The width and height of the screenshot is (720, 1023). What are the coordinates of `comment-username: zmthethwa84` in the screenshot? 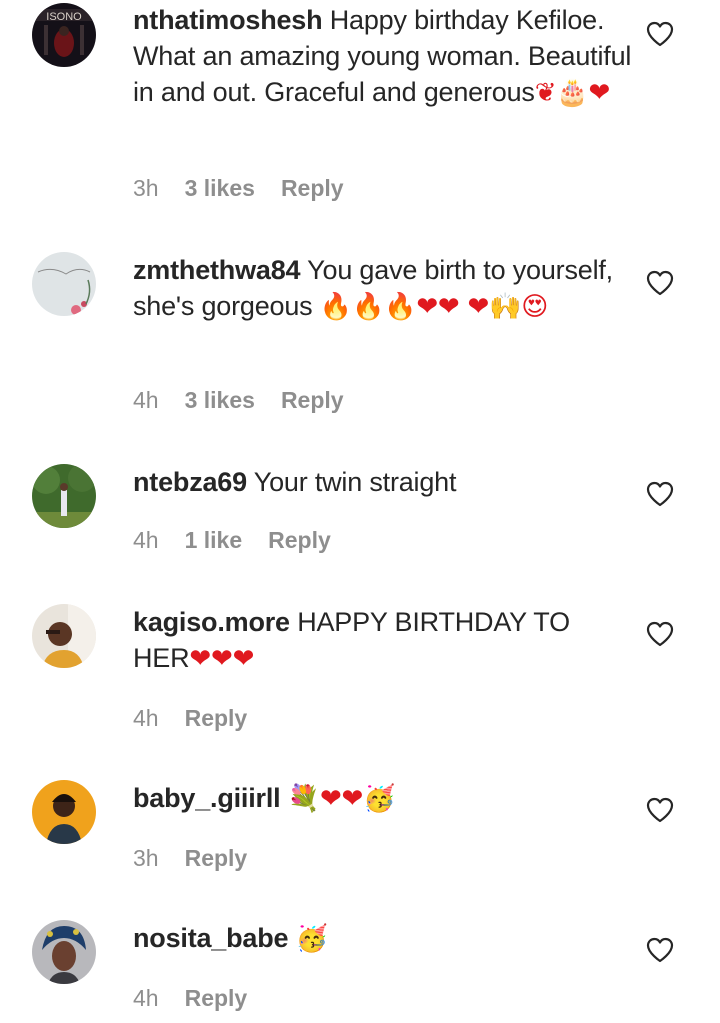 It's located at (217, 270).